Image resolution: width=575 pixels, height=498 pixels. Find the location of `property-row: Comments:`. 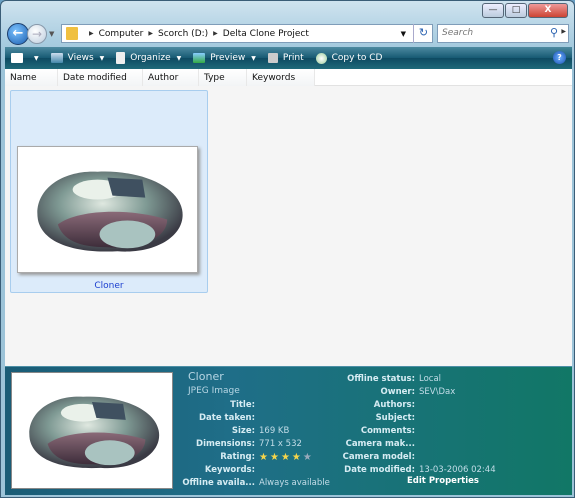

property-row: Comments: is located at coordinates (362, 431).